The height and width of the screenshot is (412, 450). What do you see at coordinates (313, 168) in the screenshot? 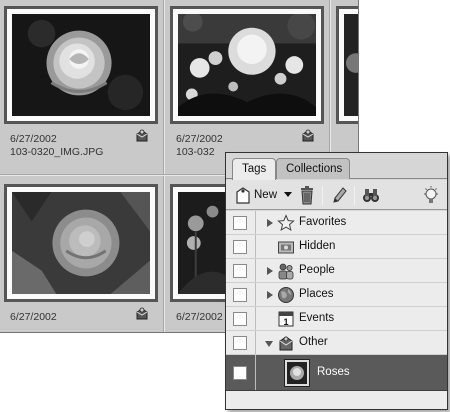
I see `tab-collections: Collections` at bounding box center [313, 168].